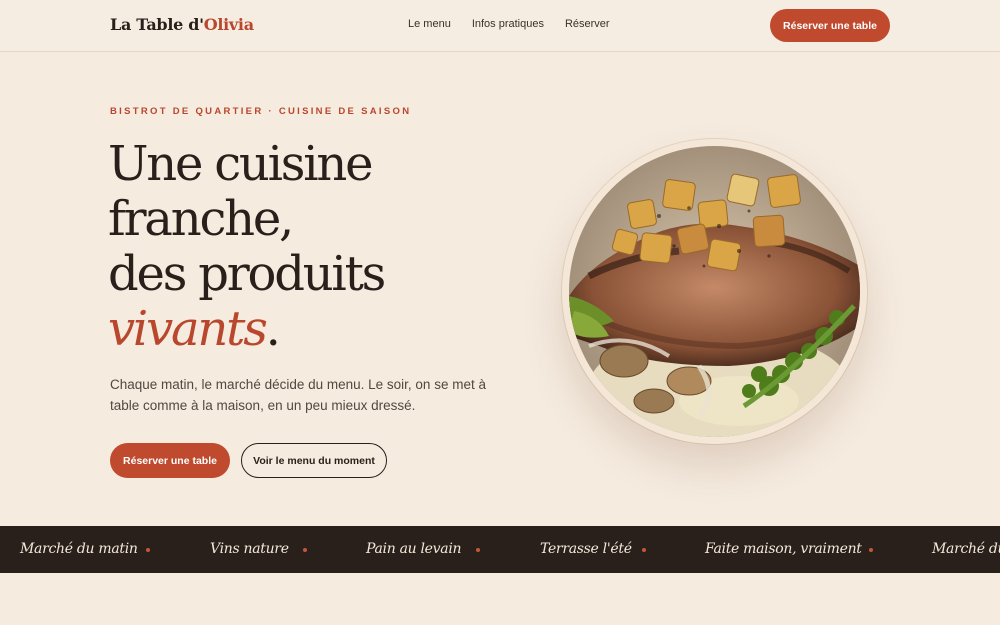  Describe the element at coordinates (247, 274) in the screenshot. I see `headline-line-3: des produits` at that location.